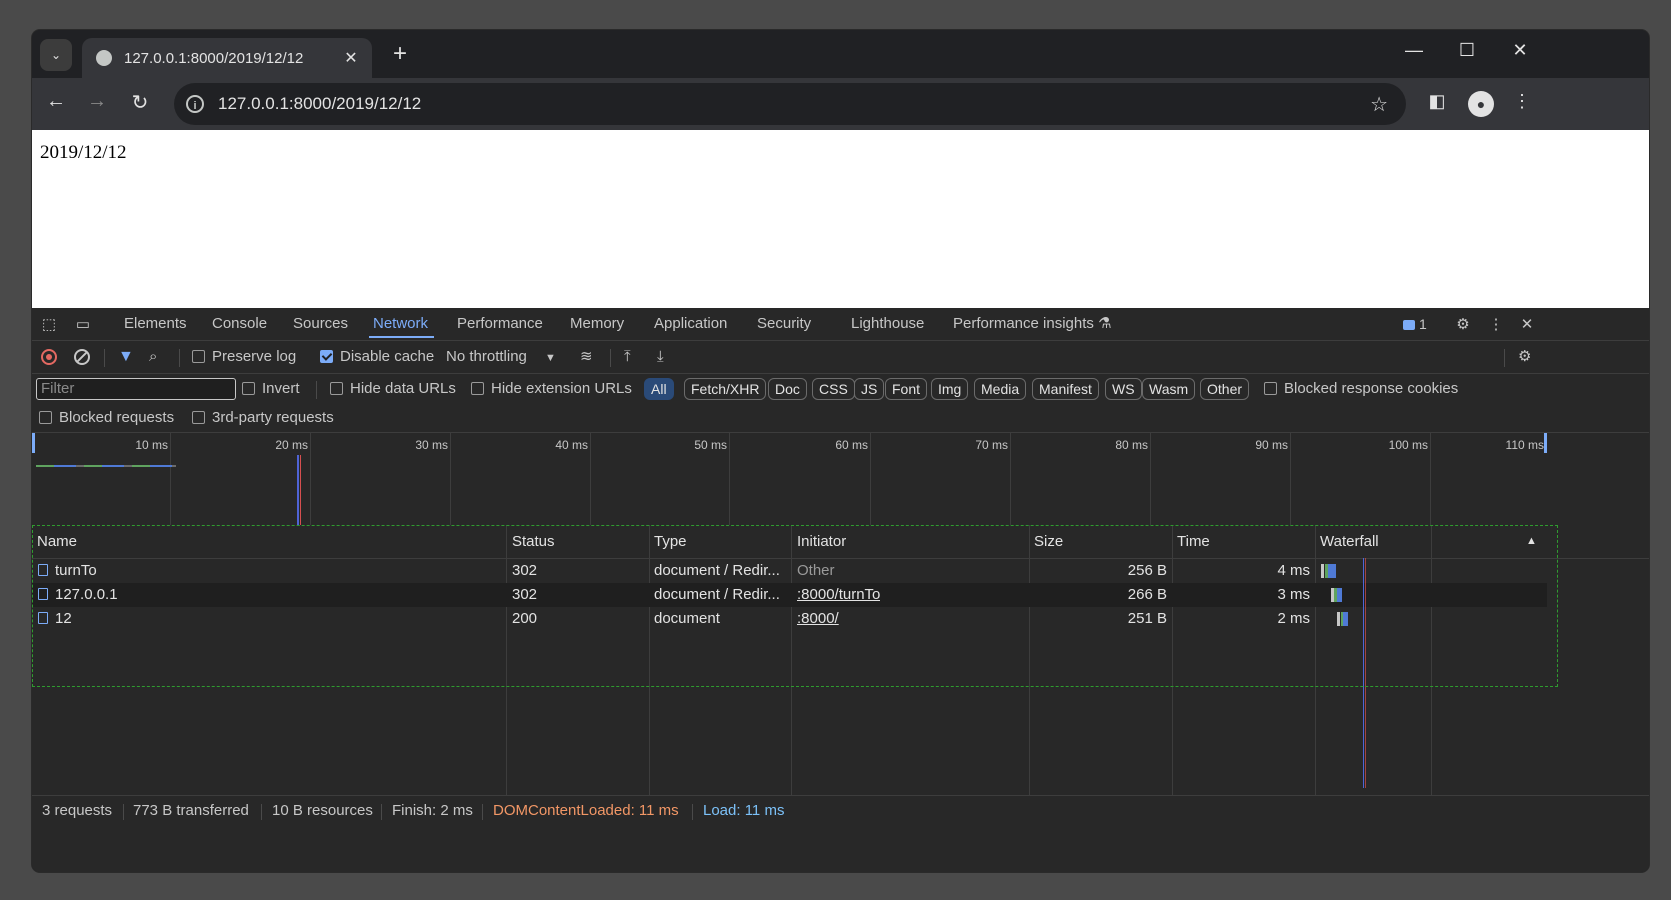 This screenshot has height=900, width=1671. I want to click on network-settings-gear-icon: ⚙, so click(1524, 357).